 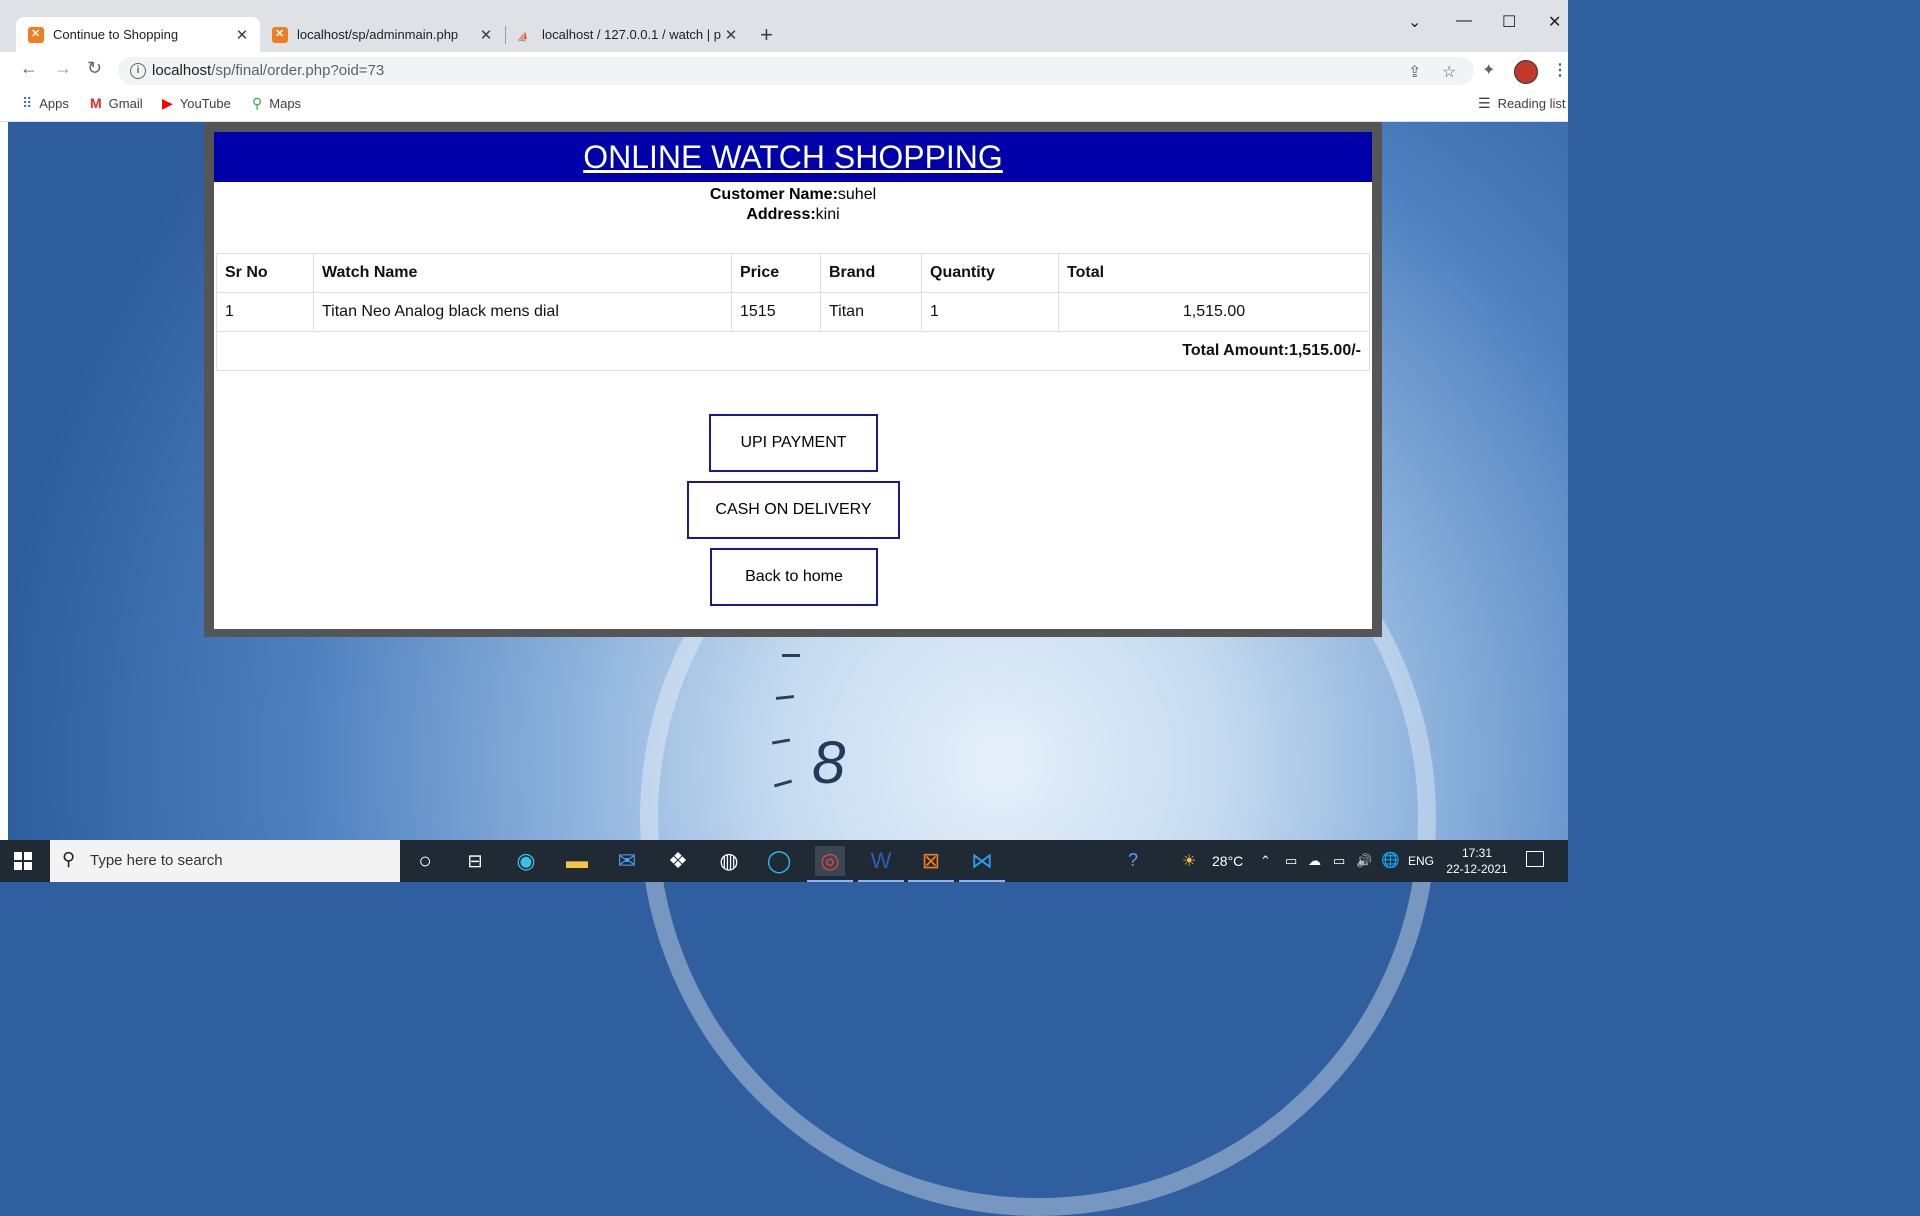 I want to click on window-close-button: ✕, so click(x=1554, y=22).